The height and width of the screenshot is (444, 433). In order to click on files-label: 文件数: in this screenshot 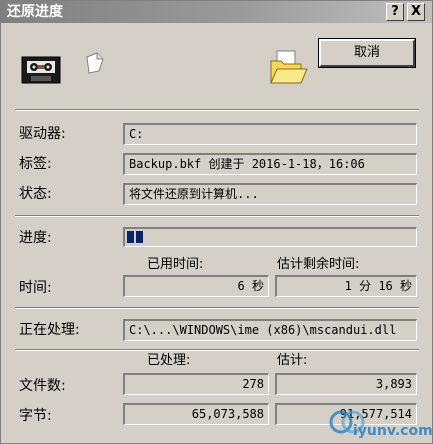, I will do `click(42, 386)`.